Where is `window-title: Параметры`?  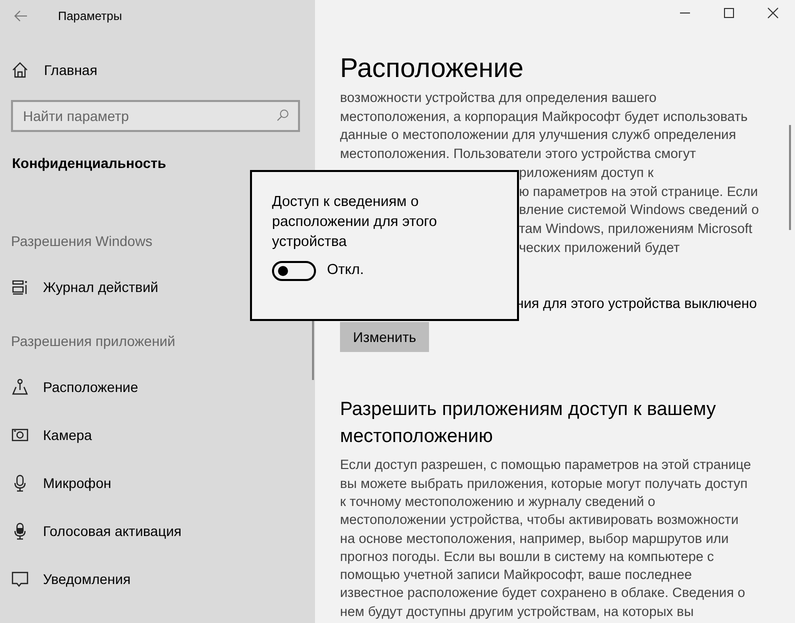 window-title: Параметры is located at coordinates (90, 16).